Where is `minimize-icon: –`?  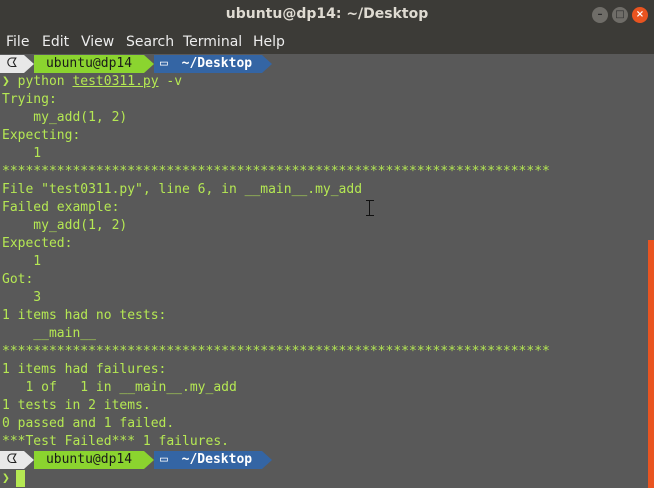 minimize-icon: – is located at coordinates (600, 15).